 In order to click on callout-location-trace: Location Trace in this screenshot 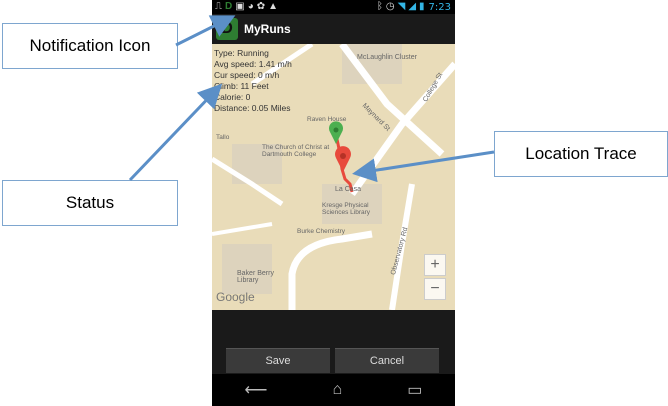, I will do `click(581, 154)`.